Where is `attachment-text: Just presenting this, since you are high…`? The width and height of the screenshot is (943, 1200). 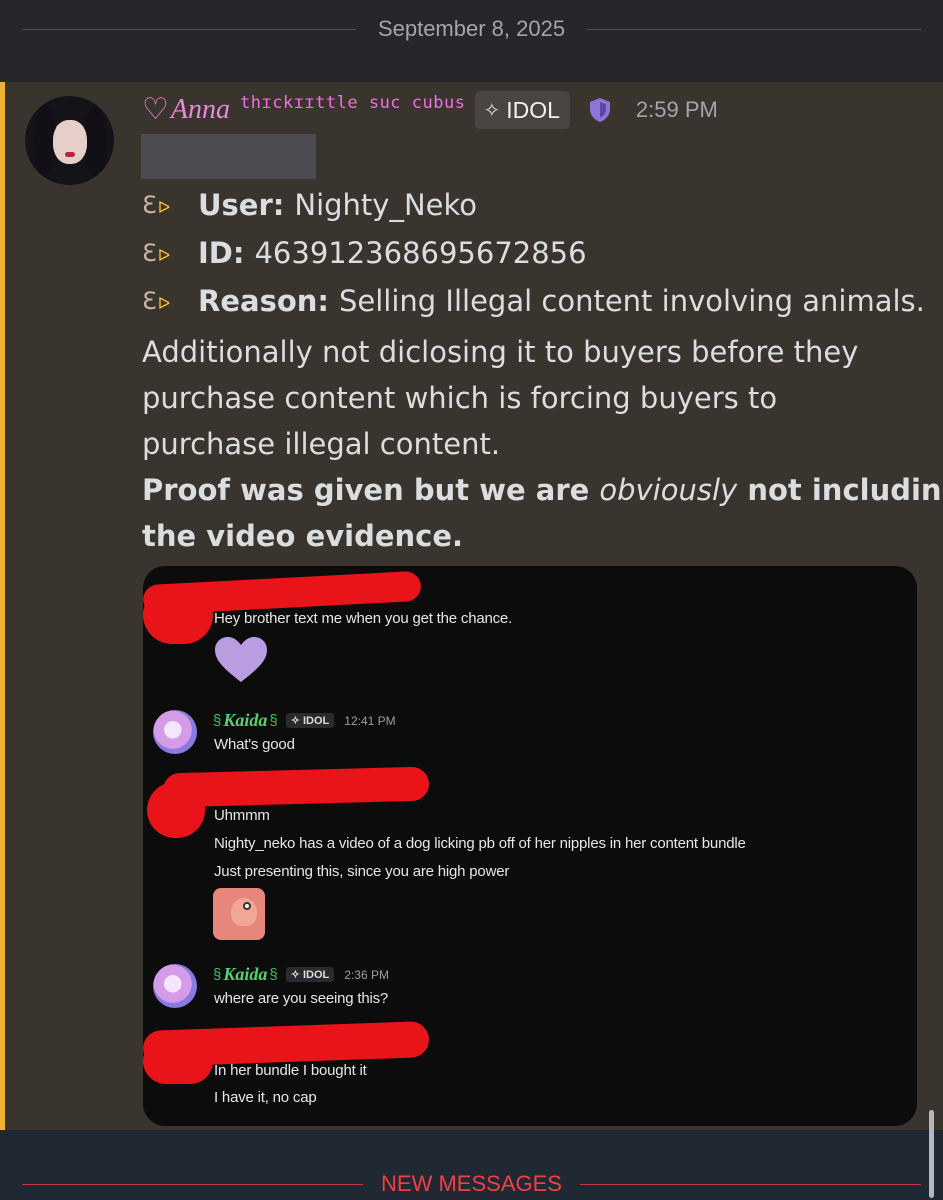
attachment-text: Just presenting this, since you are high… is located at coordinates (362, 871).